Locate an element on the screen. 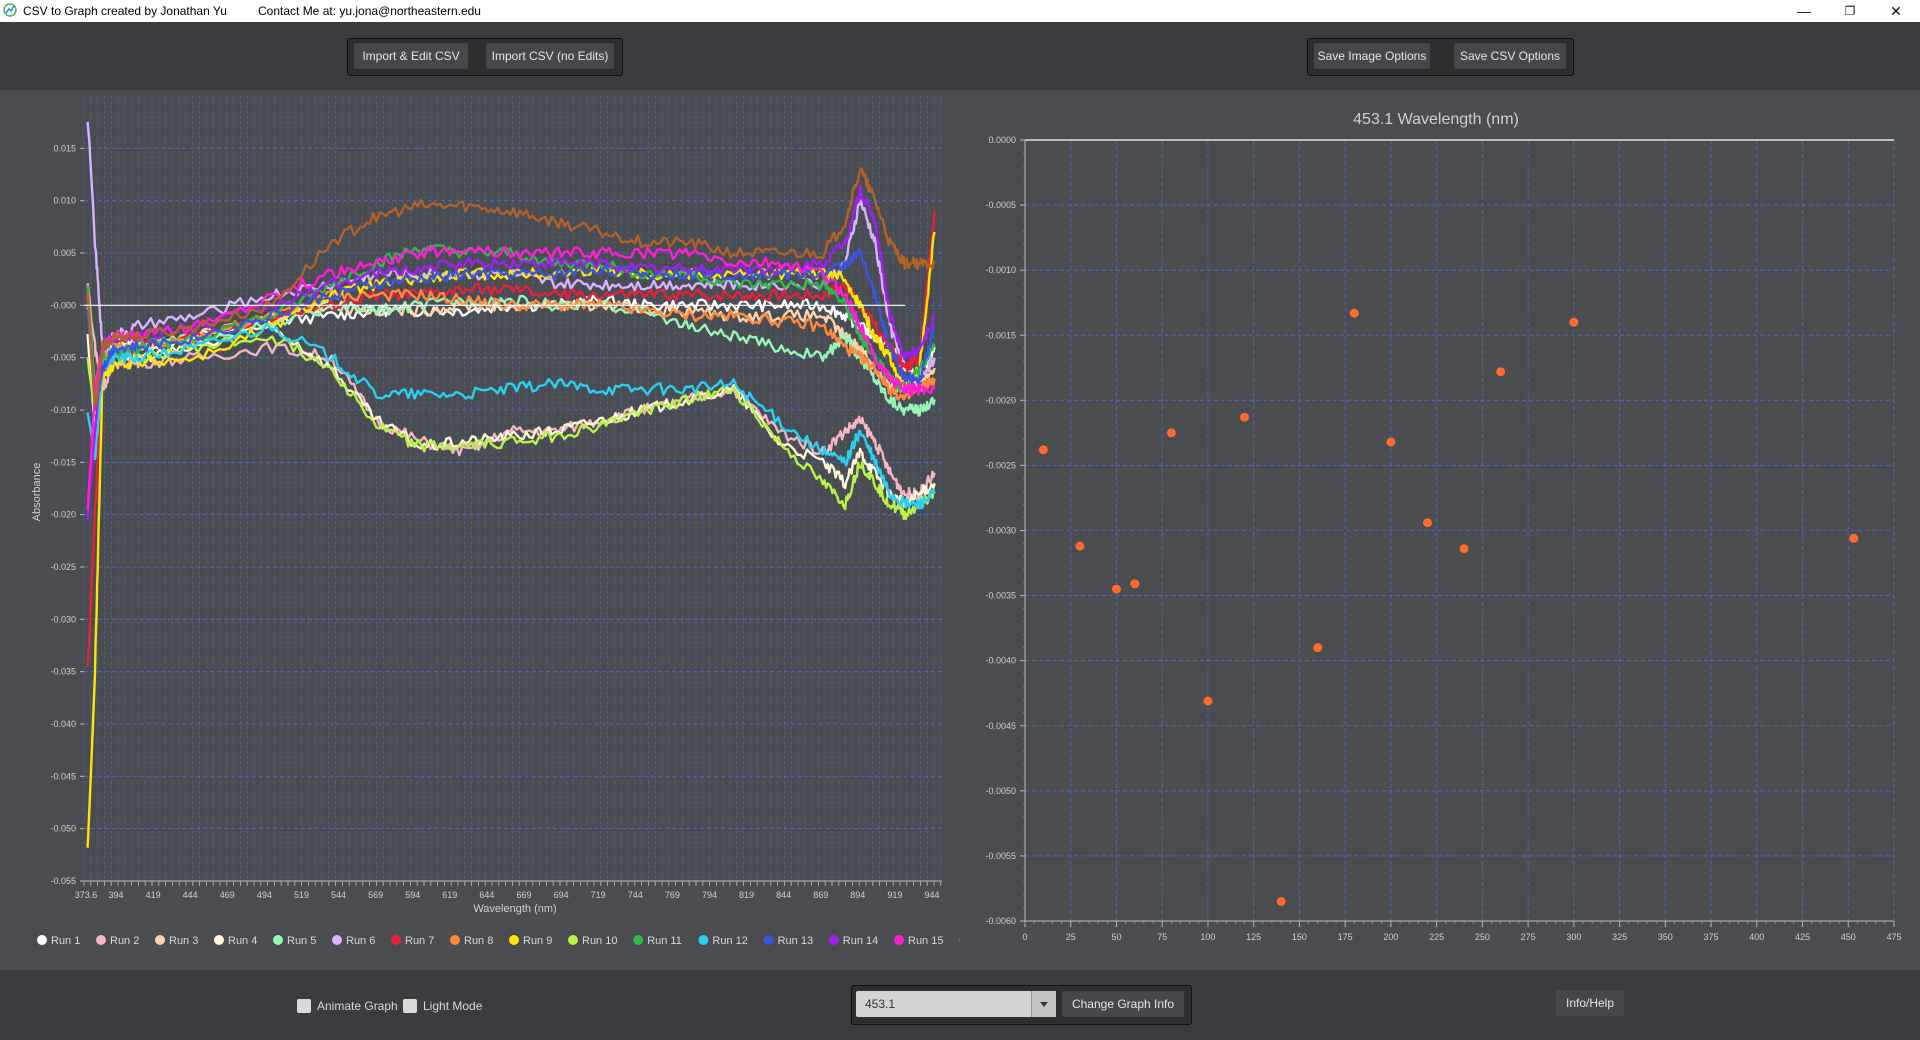 Image resolution: width=1920 pixels, height=1040 pixels. x-tick-label: 150 is located at coordinates (1299, 937).